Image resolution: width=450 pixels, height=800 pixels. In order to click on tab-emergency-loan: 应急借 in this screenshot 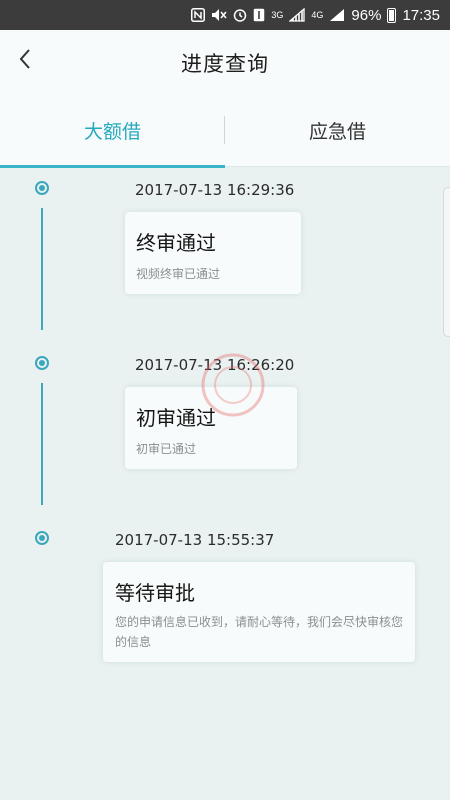, I will do `click(337, 130)`.